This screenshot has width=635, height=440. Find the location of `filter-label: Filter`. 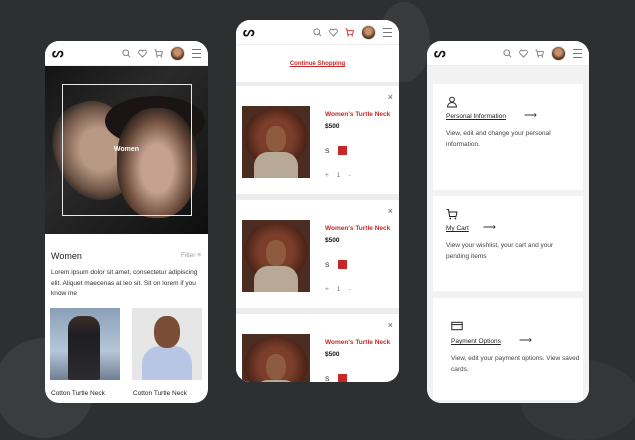

filter-label: Filter is located at coordinates (188, 255).